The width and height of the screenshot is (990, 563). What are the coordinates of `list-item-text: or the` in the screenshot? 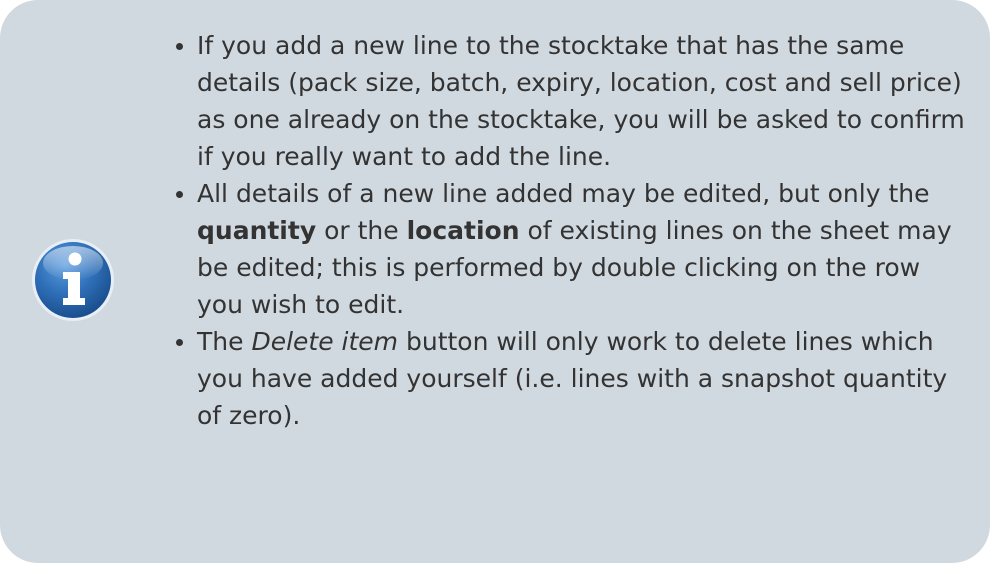 It's located at (361, 230).